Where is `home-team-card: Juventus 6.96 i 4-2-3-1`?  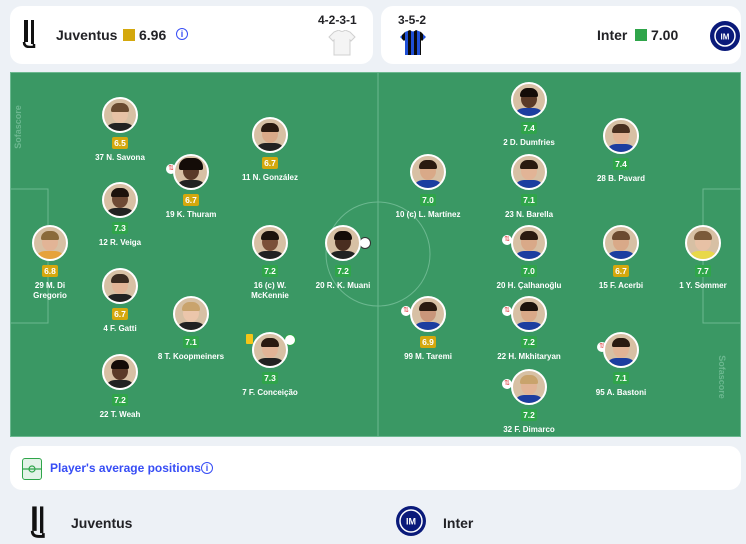
home-team-card: Juventus 6.96 i 4-2-3-1 is located at coordinates (191, 35).